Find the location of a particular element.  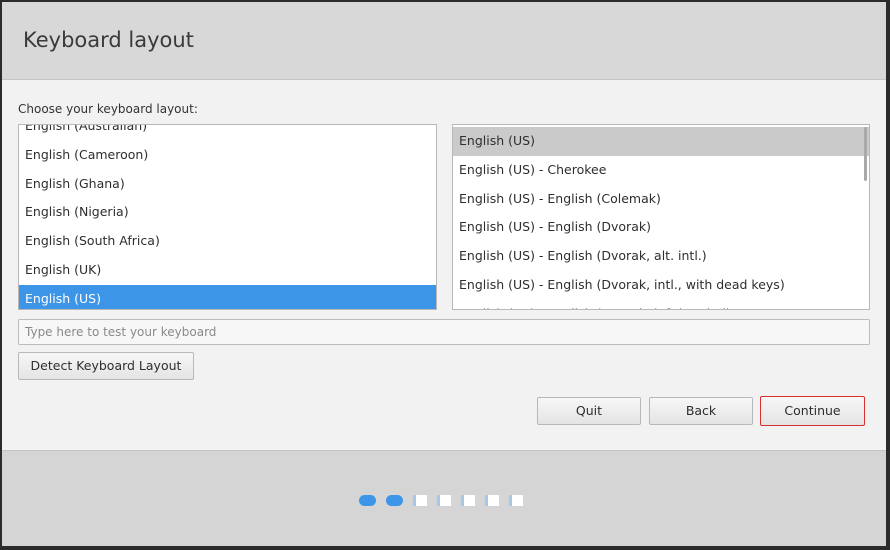

header-bar: Keyboard layout is located at coordinates (444, 41).